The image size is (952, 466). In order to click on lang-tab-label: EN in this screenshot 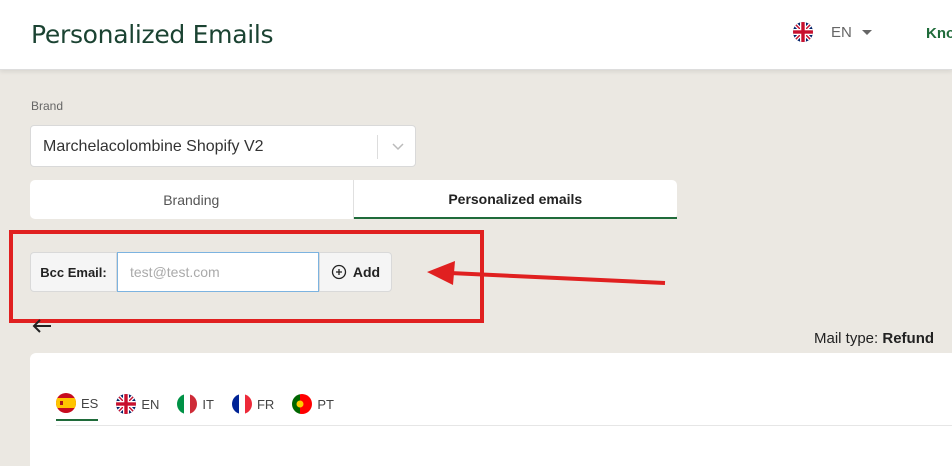, I will do `click(150, 404)`.